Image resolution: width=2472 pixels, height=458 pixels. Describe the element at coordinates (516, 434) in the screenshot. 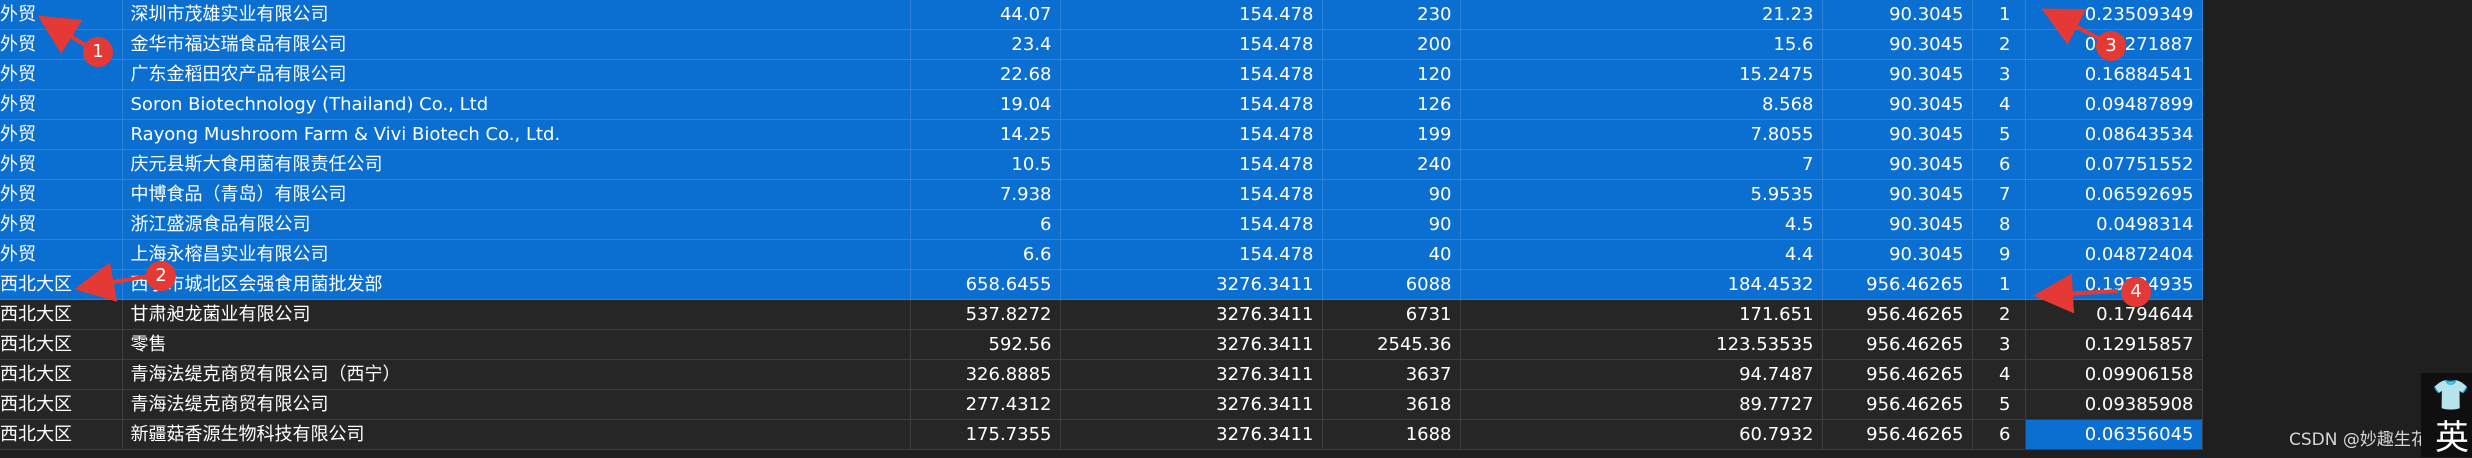

I see `cell-company: 新疆菇香源生物科技有限公司` at that location.